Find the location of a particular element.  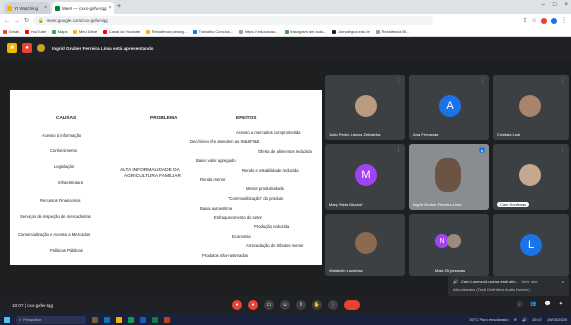

minimize-icon: – is located at coordinates (543, 5).